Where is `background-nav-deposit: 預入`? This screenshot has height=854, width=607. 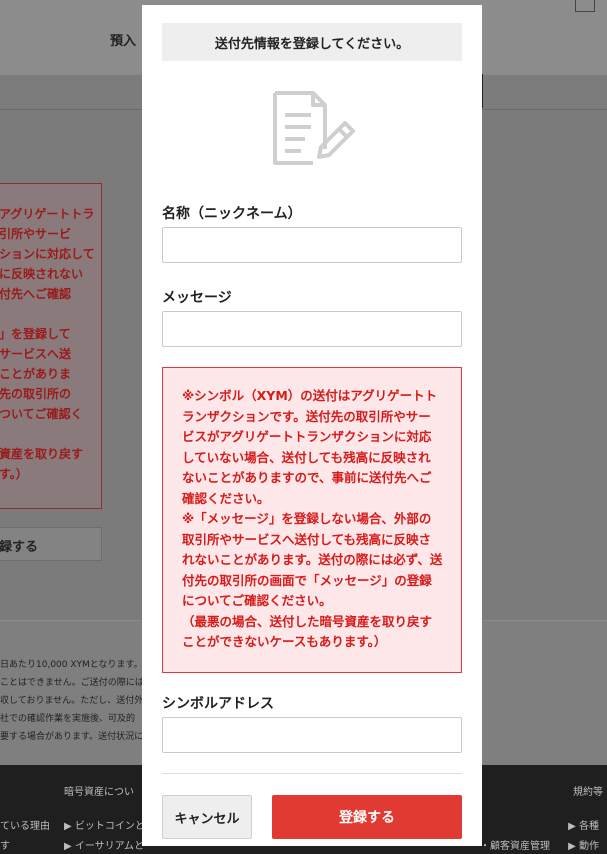 background-nav-deposit: 預入 is located at coordinates (123, 41).